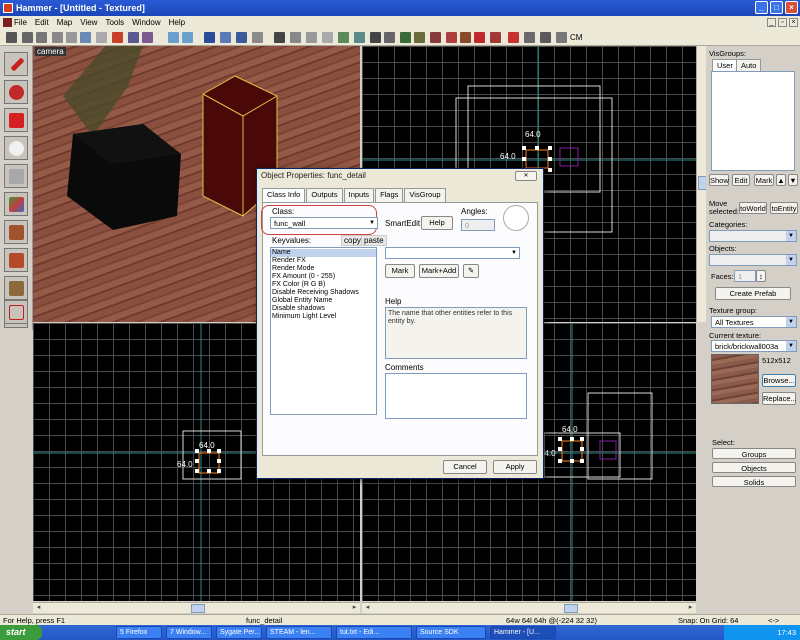 The image size is (800, 640). What do you see at coordinates (405, 37) in the screenshot?
I see `align-left-icon` at bounding box center [405, 37].